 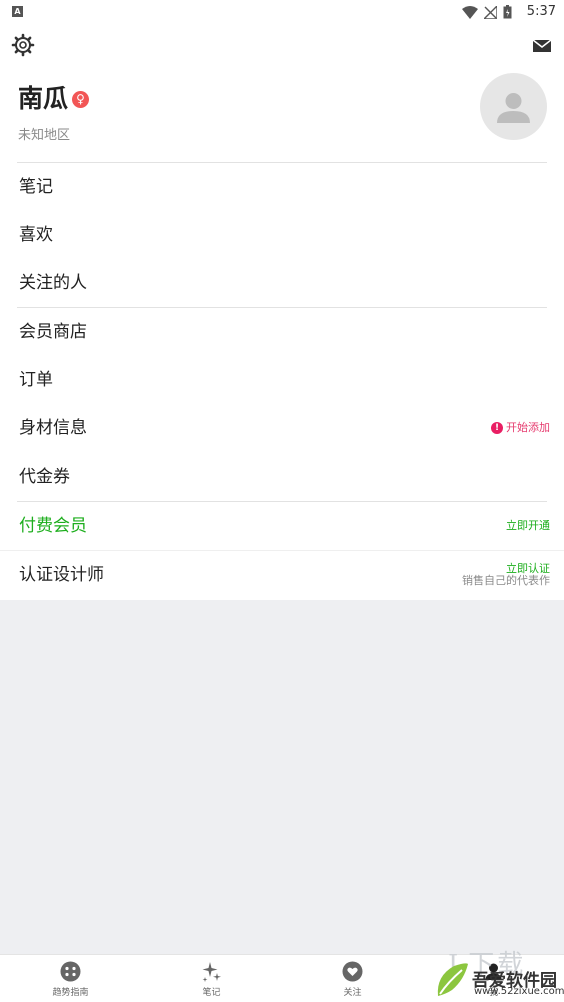 What do you see at coordinates (53, 428) in the screenshot?
I see `menu-item-label: 身材信息` at bounding box center [53, 428].